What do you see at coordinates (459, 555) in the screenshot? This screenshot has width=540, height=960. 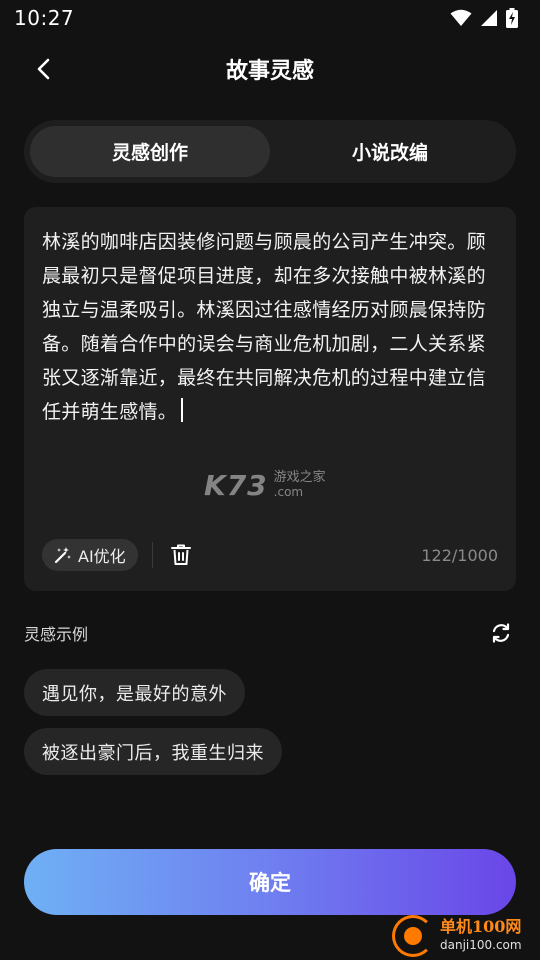 I see `char-counter: 122/1000` at bounding box center [459, 555].